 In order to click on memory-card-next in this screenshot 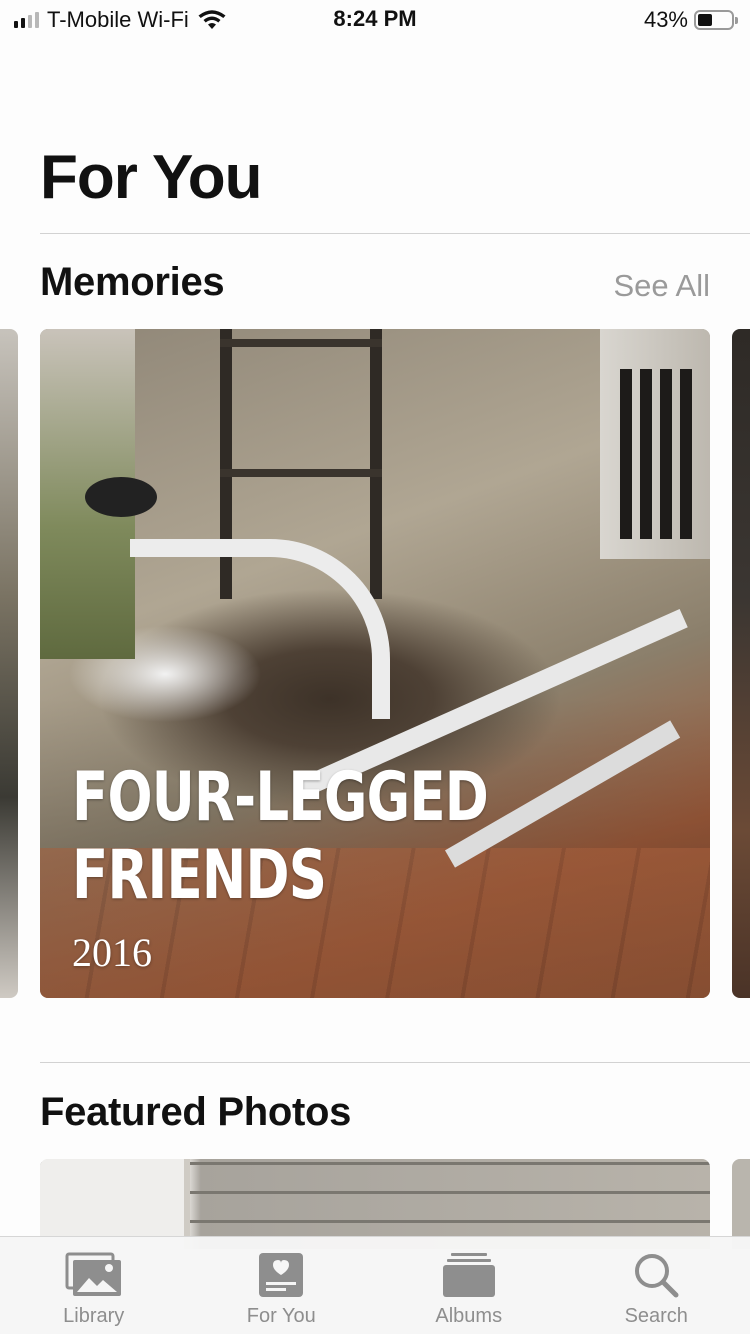, I will do `click(741, 663)`.